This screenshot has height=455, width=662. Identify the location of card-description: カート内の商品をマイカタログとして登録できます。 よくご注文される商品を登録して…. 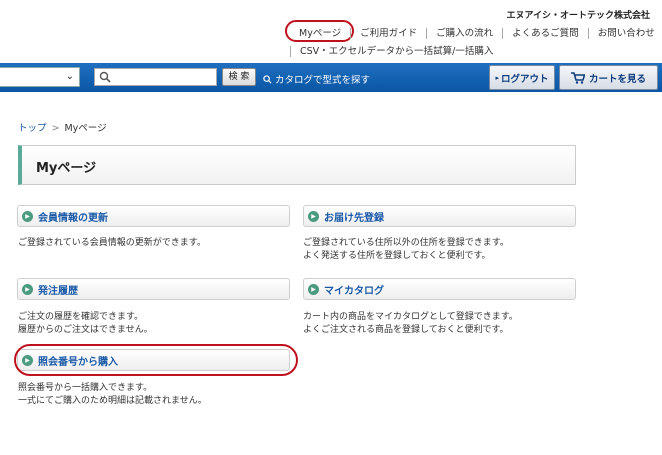
(410, 324).